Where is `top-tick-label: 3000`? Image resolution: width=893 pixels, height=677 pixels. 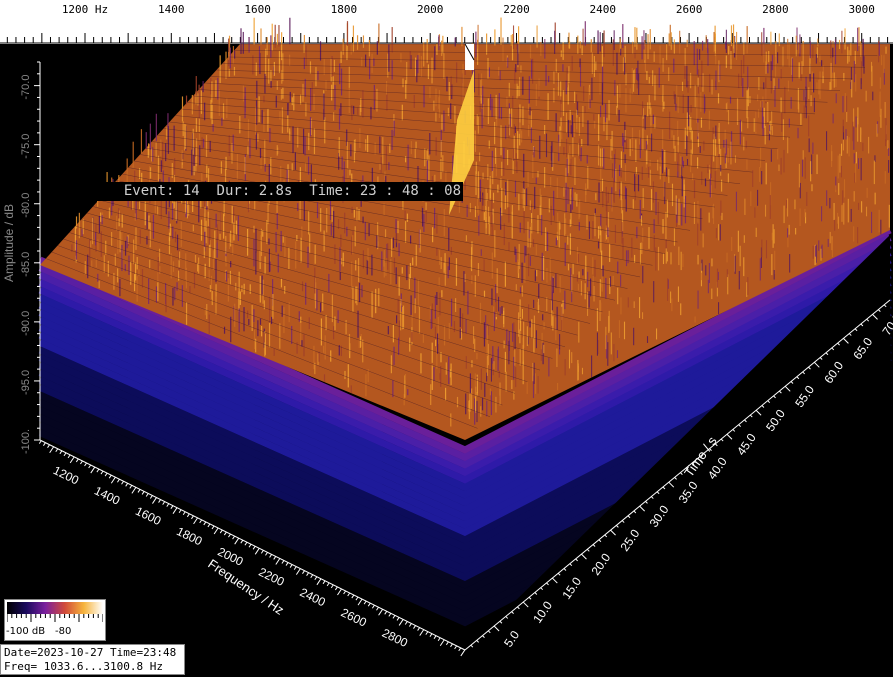
top-tick-label: 3000 is located at coordinates (861, 9).